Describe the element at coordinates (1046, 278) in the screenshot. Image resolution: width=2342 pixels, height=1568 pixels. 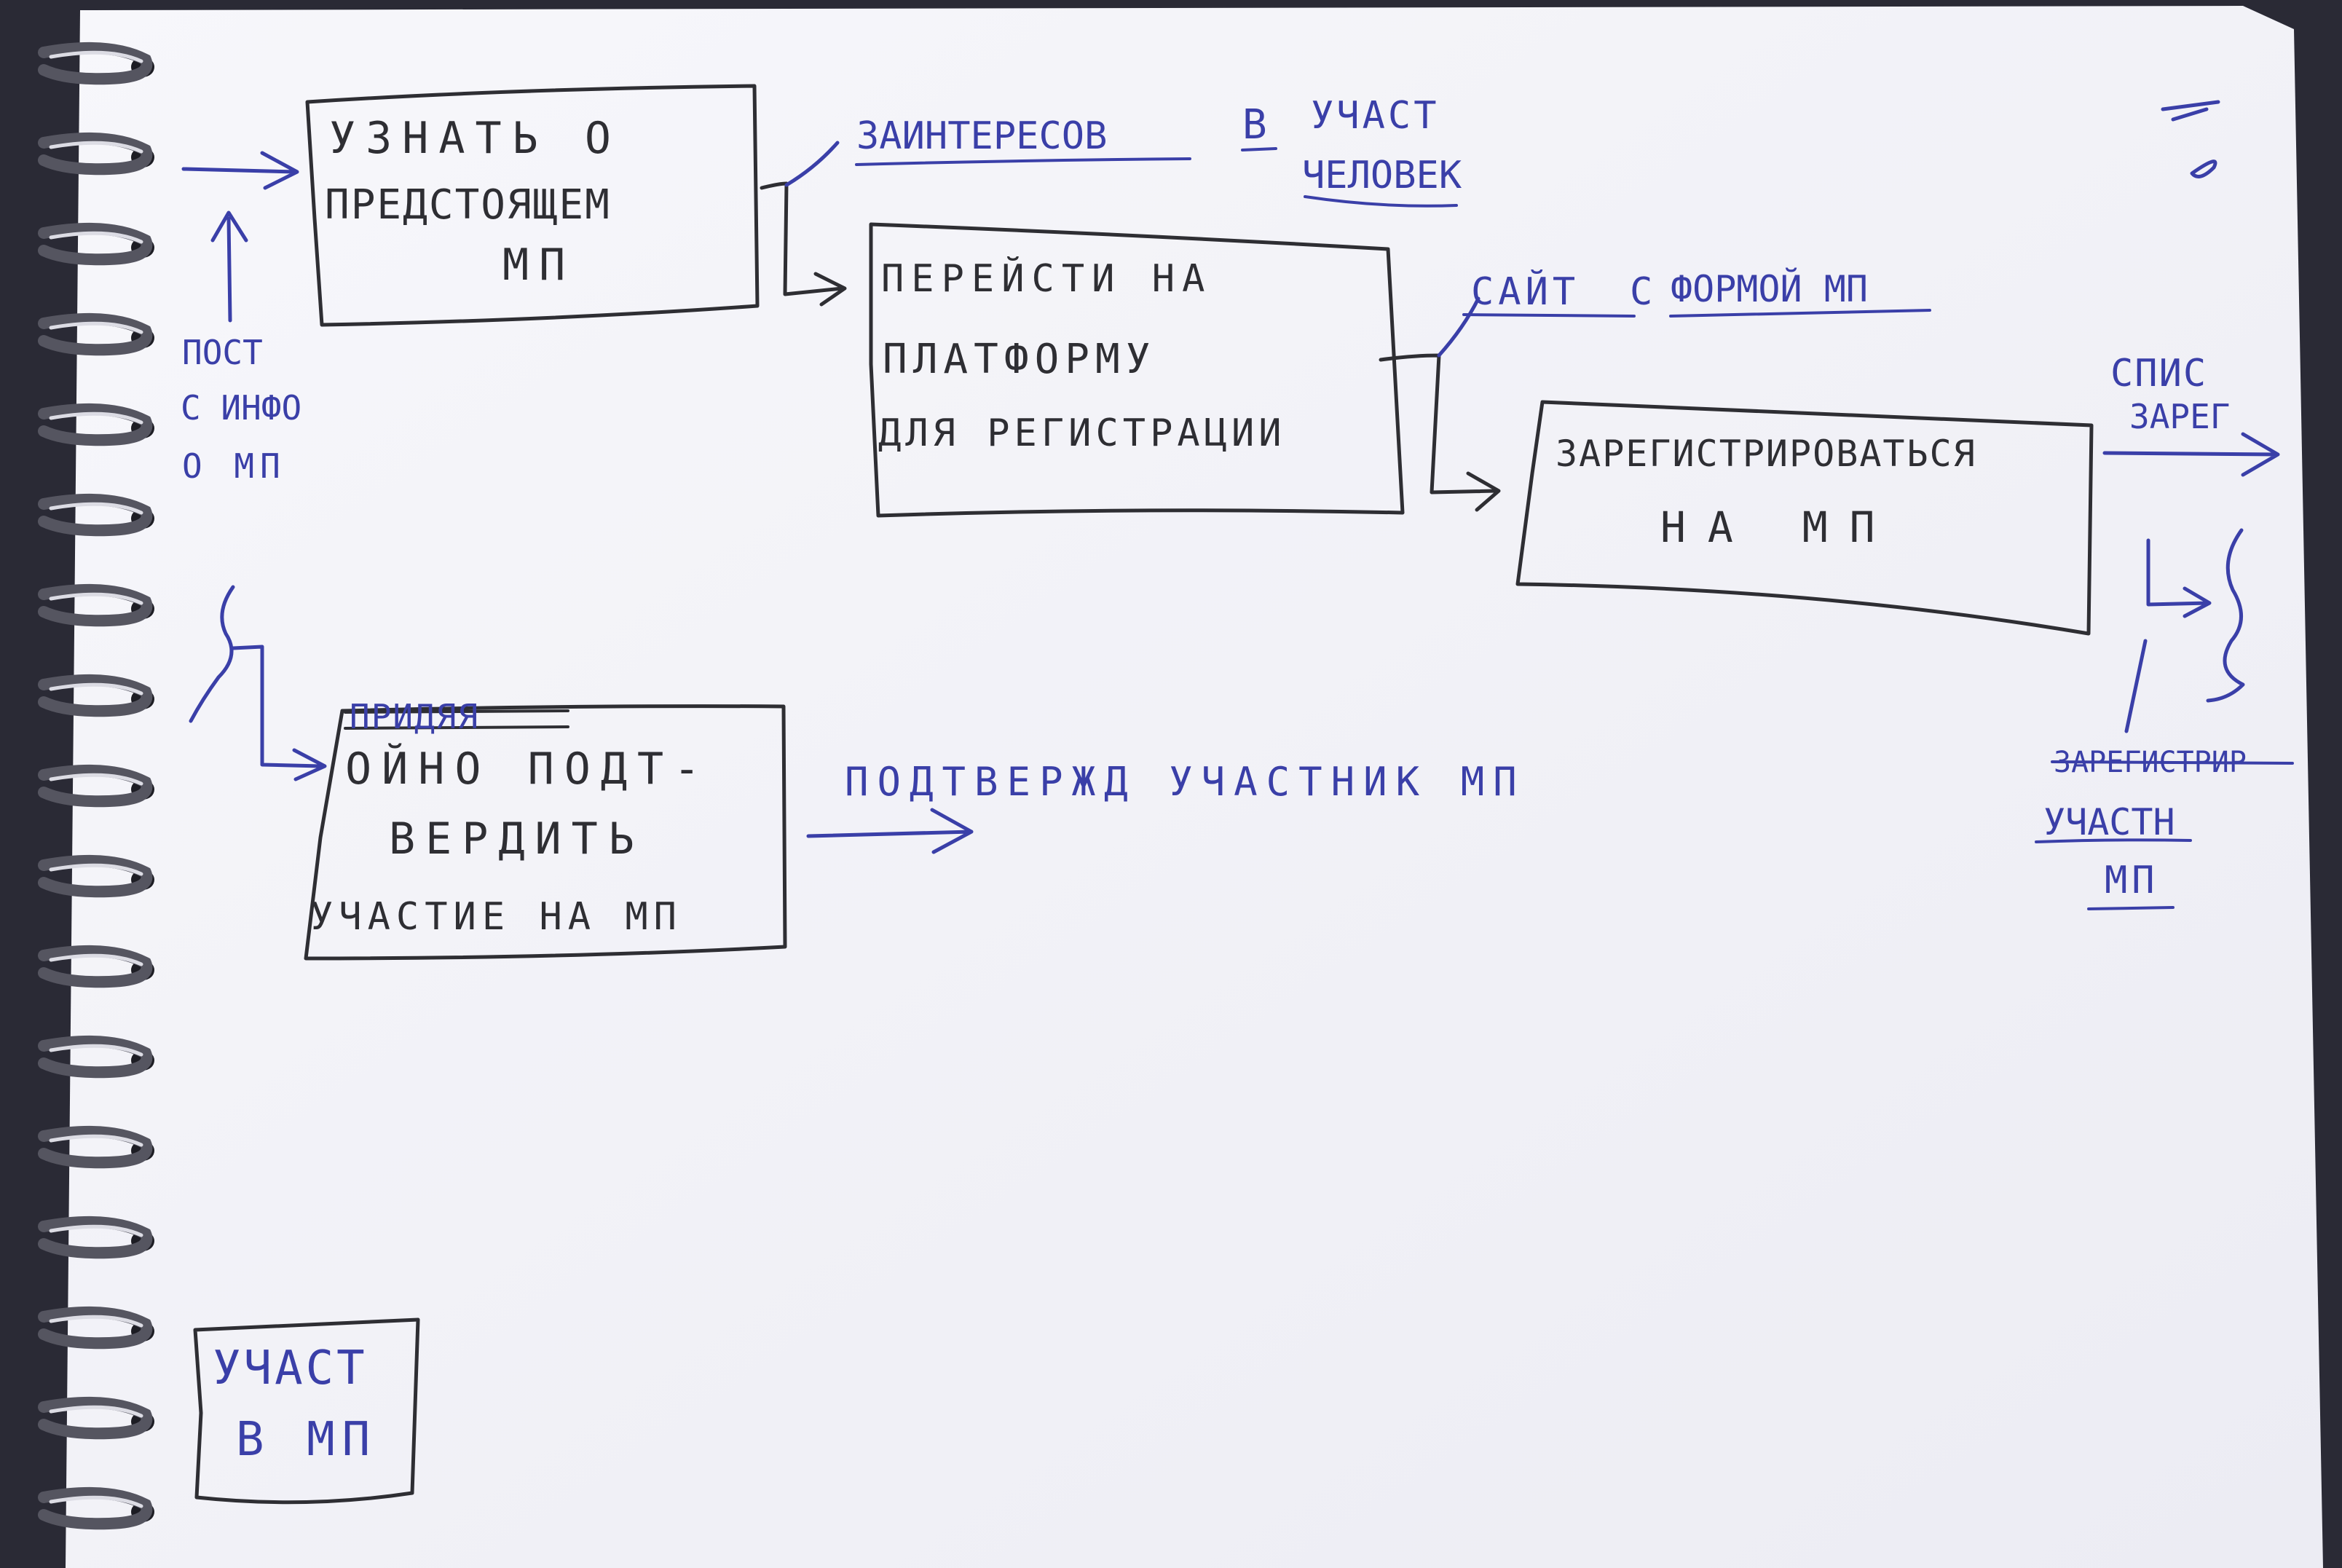
I see `box-platform-line1: ПЕРЕЙСТИ НА` at that location.